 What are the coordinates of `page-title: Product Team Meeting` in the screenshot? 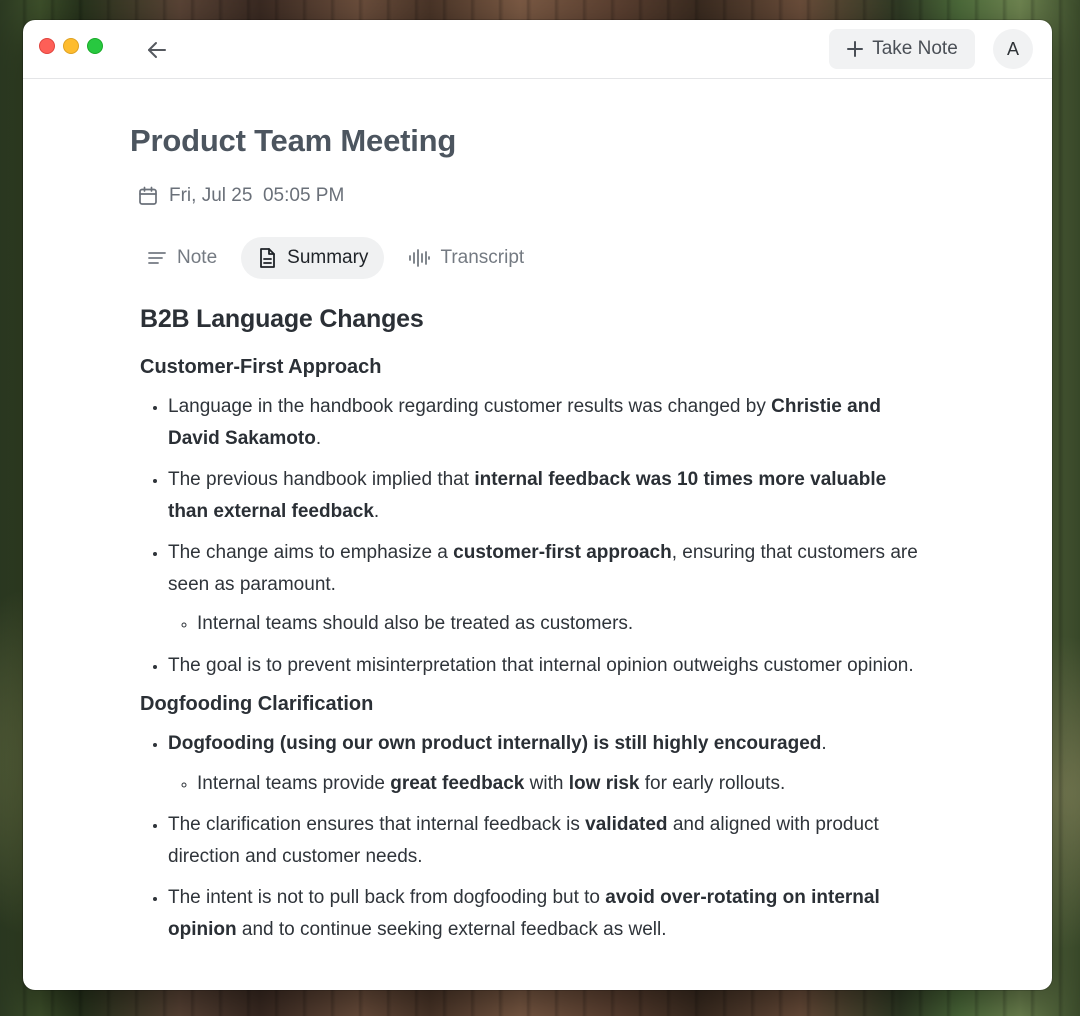 It's located at (293, 140).